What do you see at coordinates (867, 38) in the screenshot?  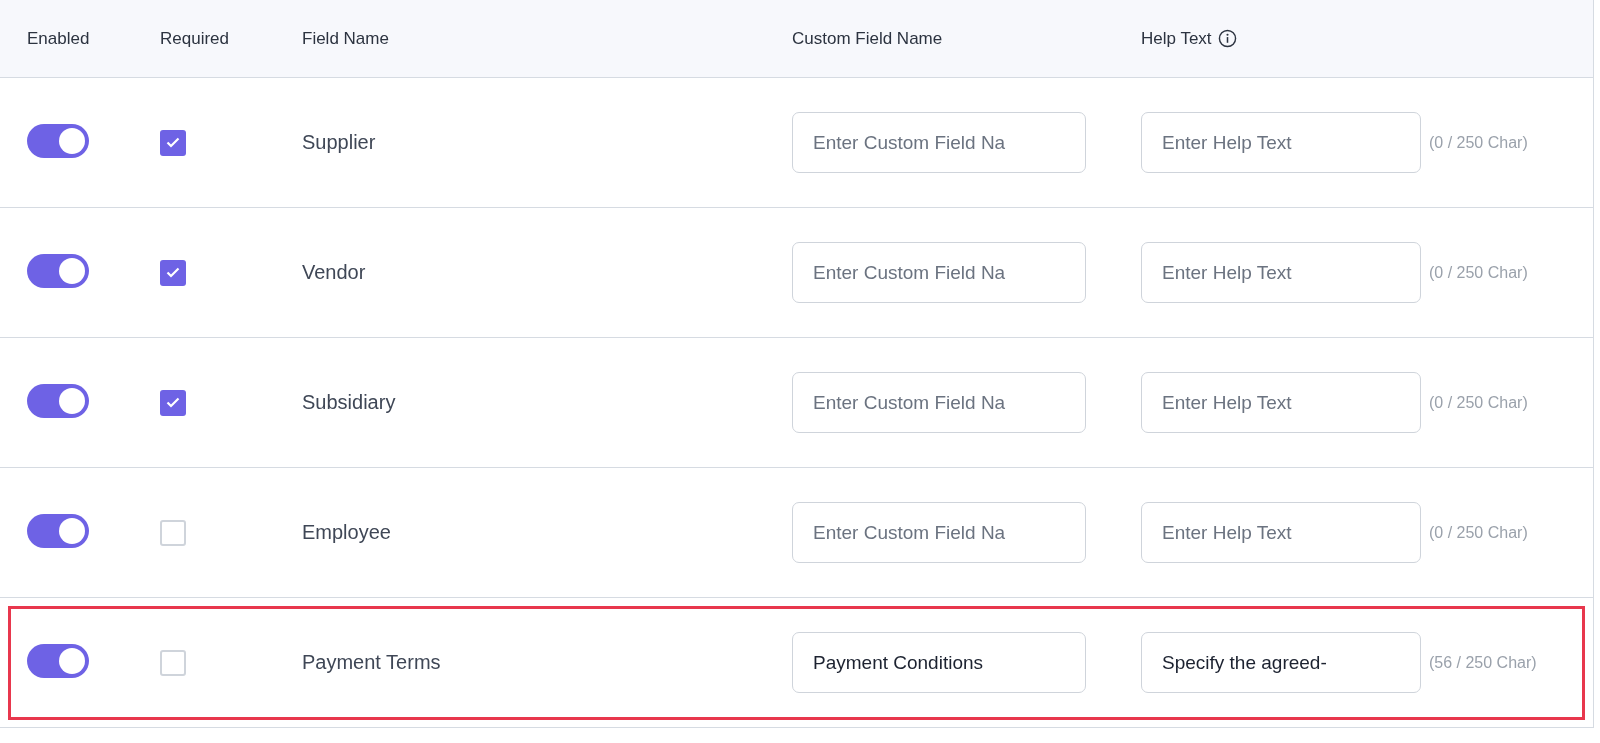 I see `column-header: Custom Field Name` at bounding box center [867, 38].